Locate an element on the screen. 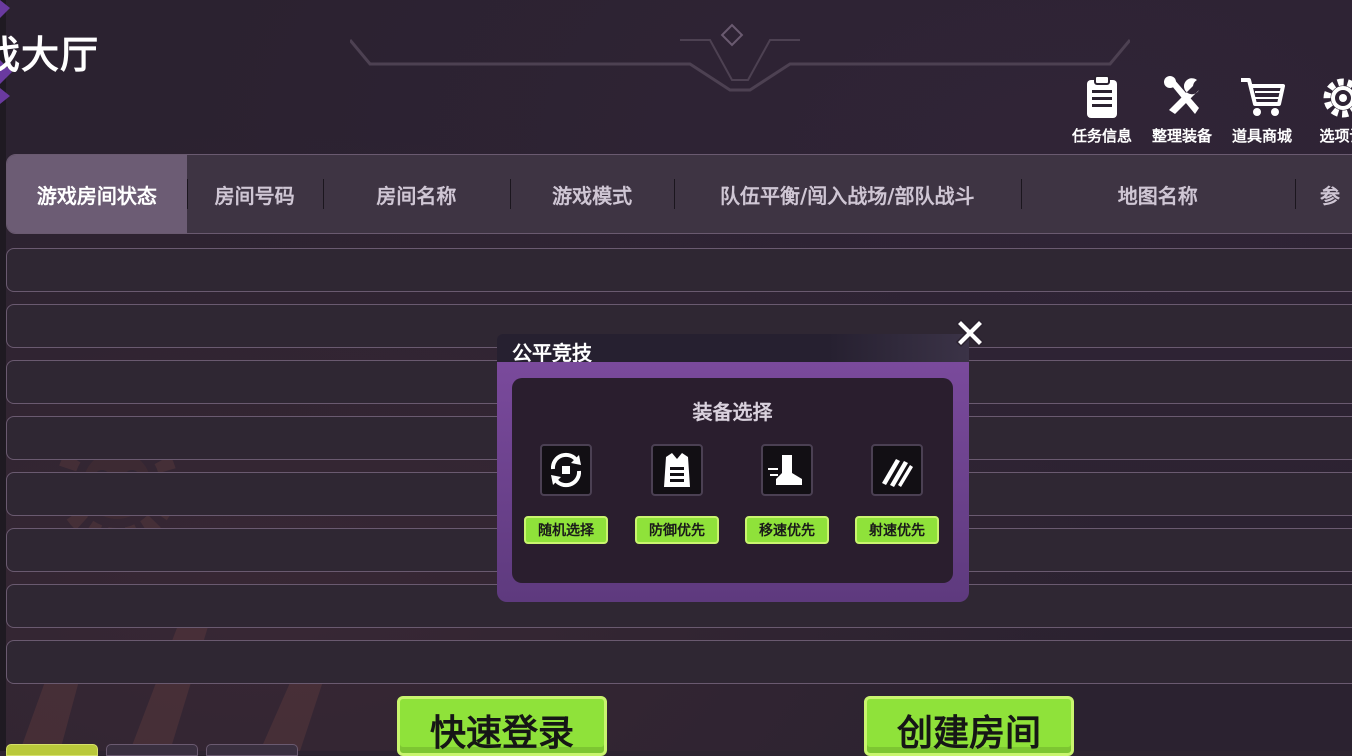 Image resolution: width=1352 pixels, height=756 pixels. menu-item-options: 选项设 is located at coordinates (1327, 110).